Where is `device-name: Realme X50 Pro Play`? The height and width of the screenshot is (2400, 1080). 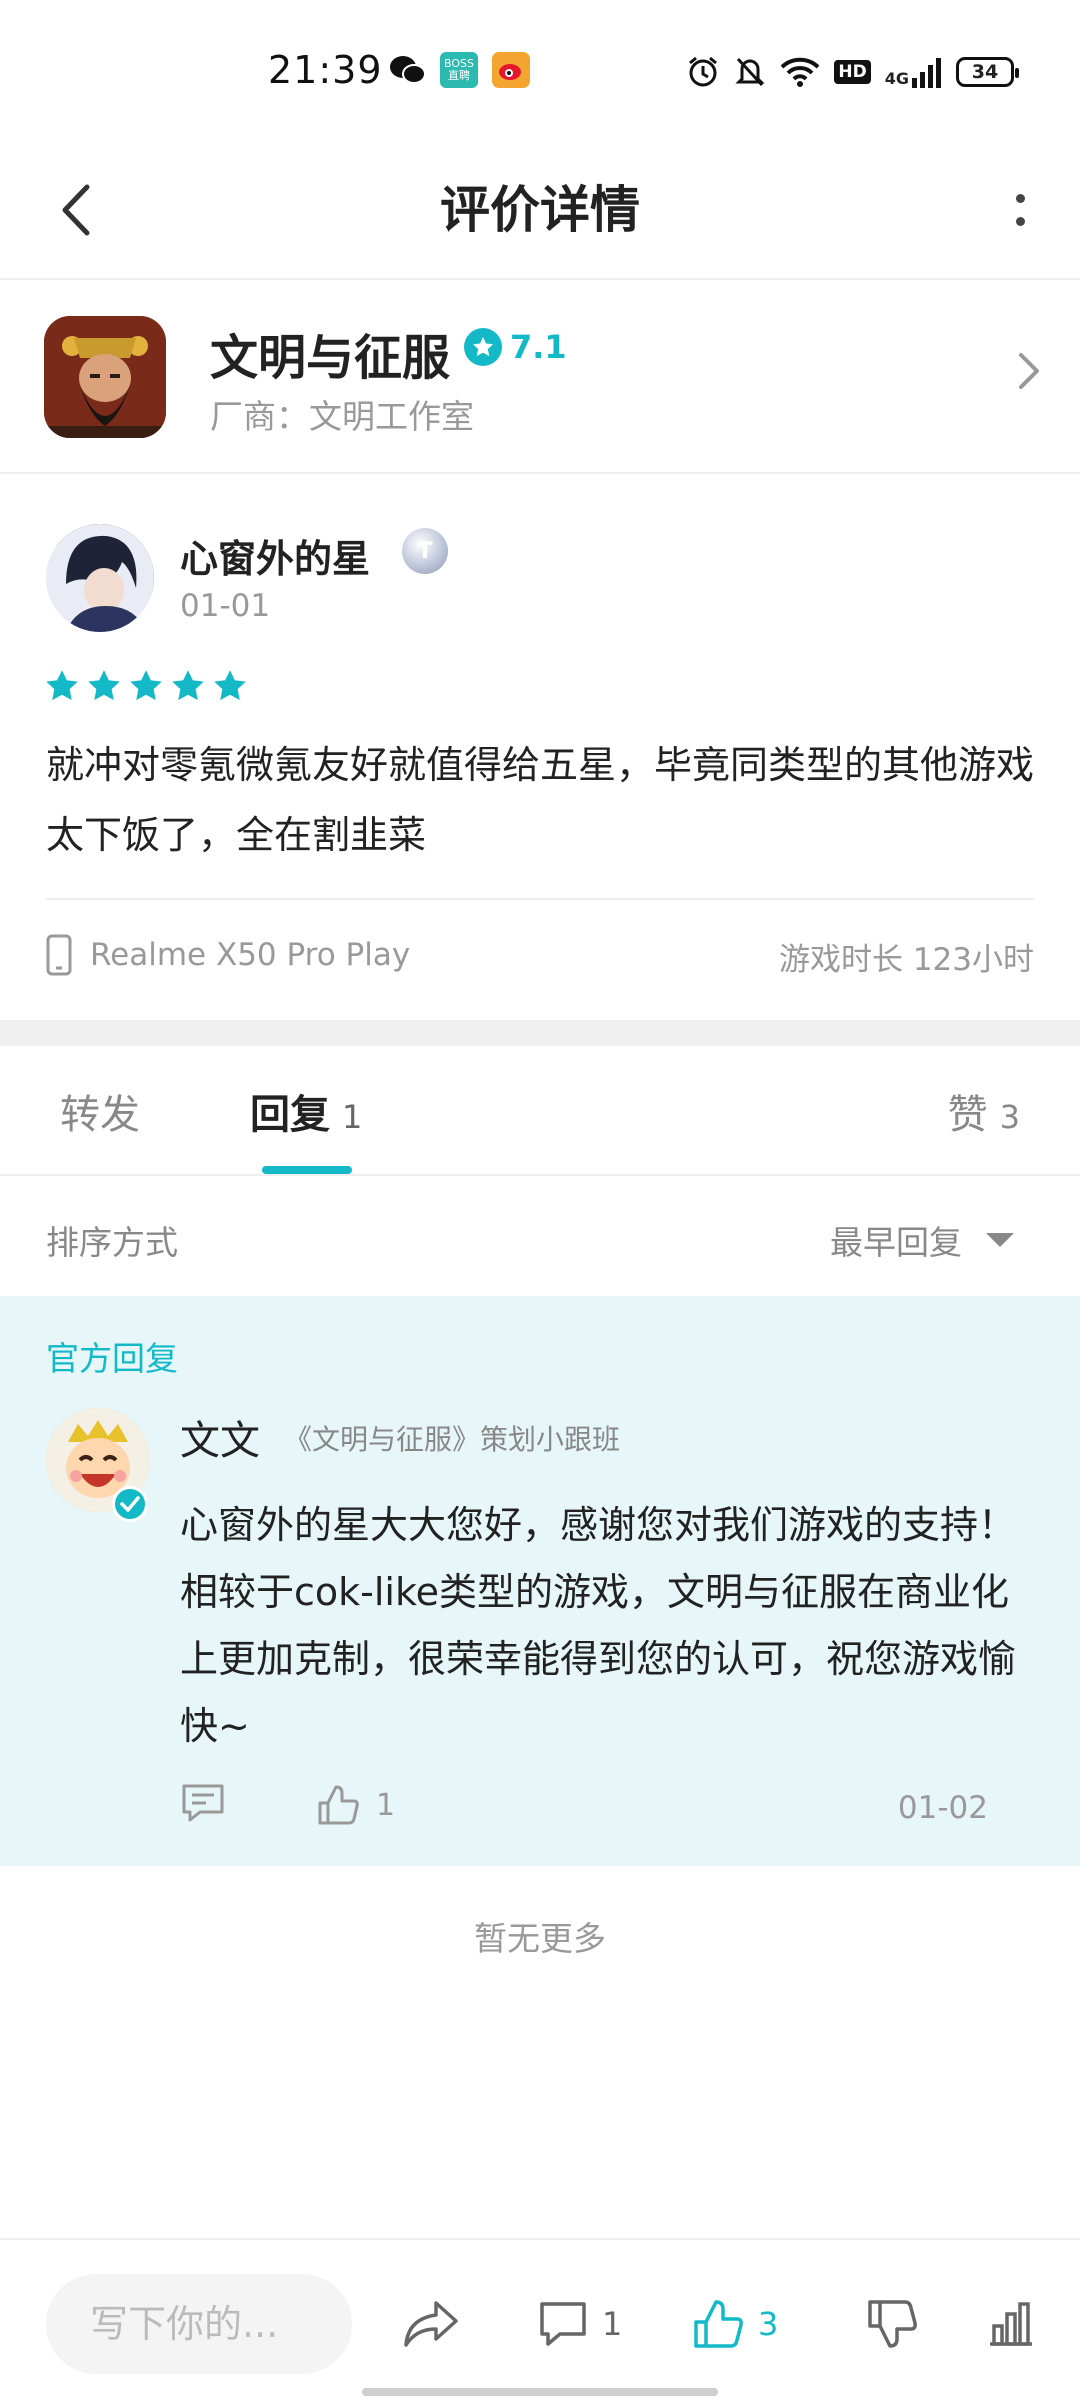
device-name: Realme X50 Pro Play is located at coordinates (250, 955).